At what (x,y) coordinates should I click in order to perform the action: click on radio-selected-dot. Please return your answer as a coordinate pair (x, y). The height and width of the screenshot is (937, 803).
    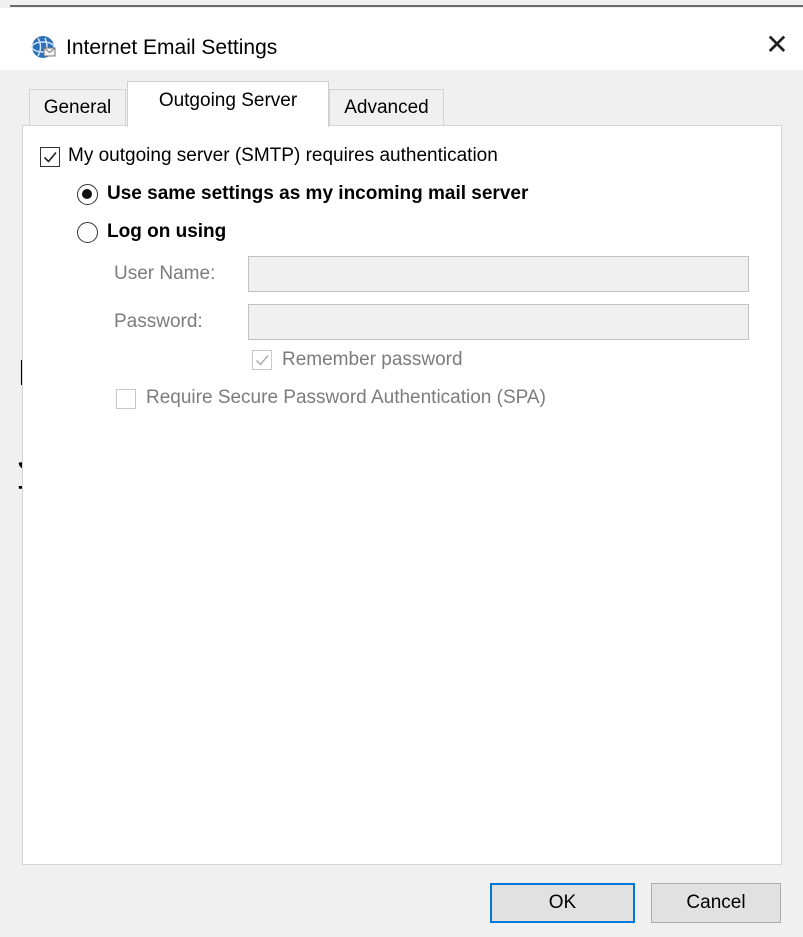
    Looking at the image, I should click on (87, 194).